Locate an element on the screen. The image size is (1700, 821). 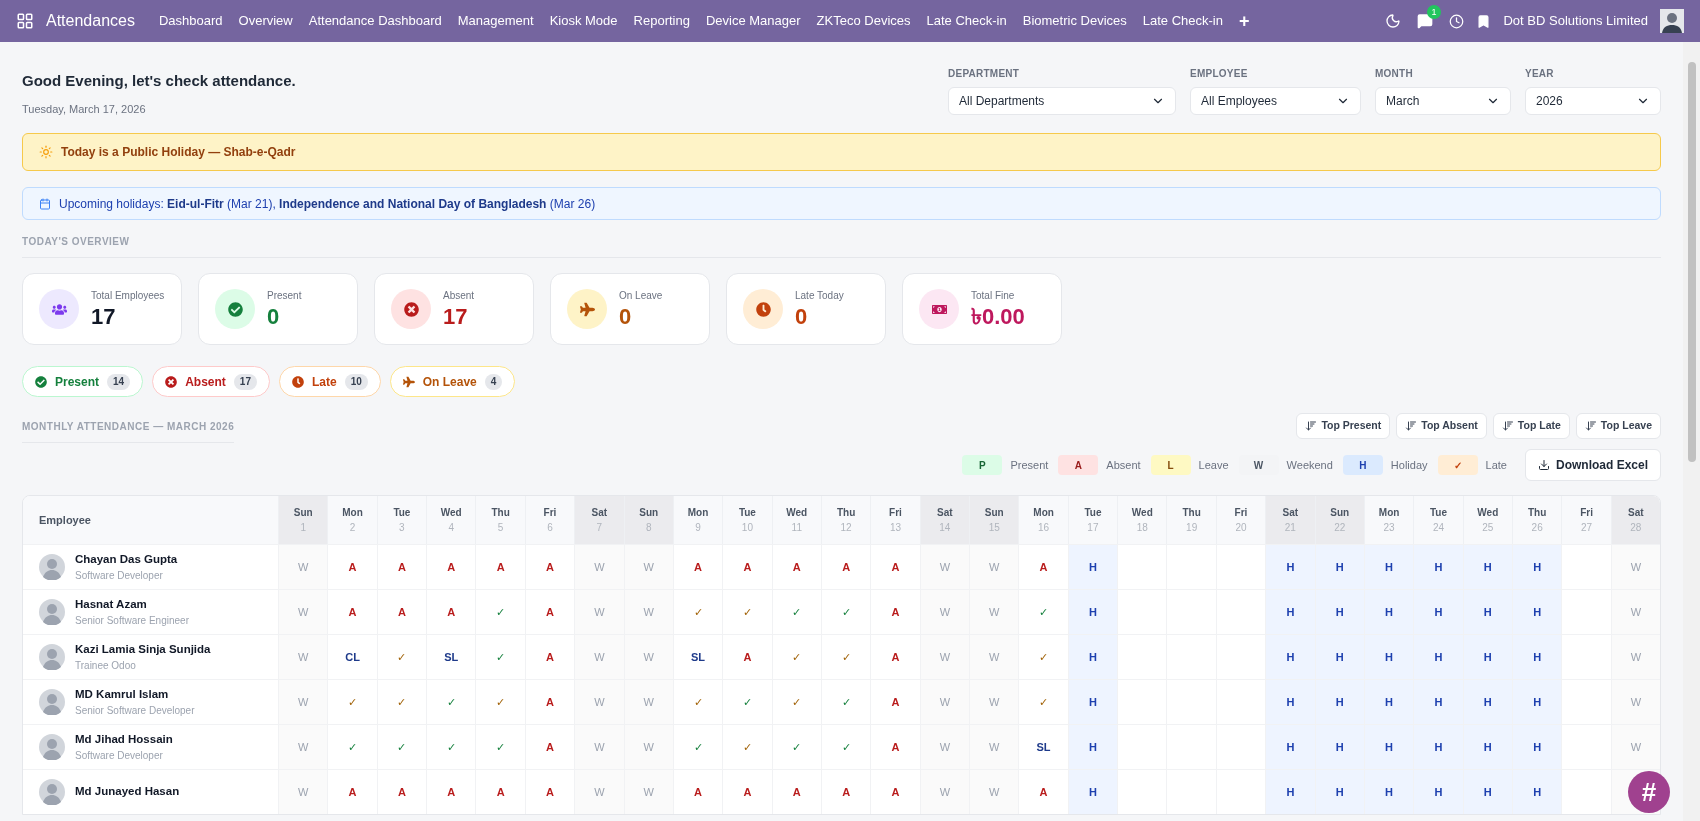
filter-label: MONTH is located at coordinates (1394, 74).